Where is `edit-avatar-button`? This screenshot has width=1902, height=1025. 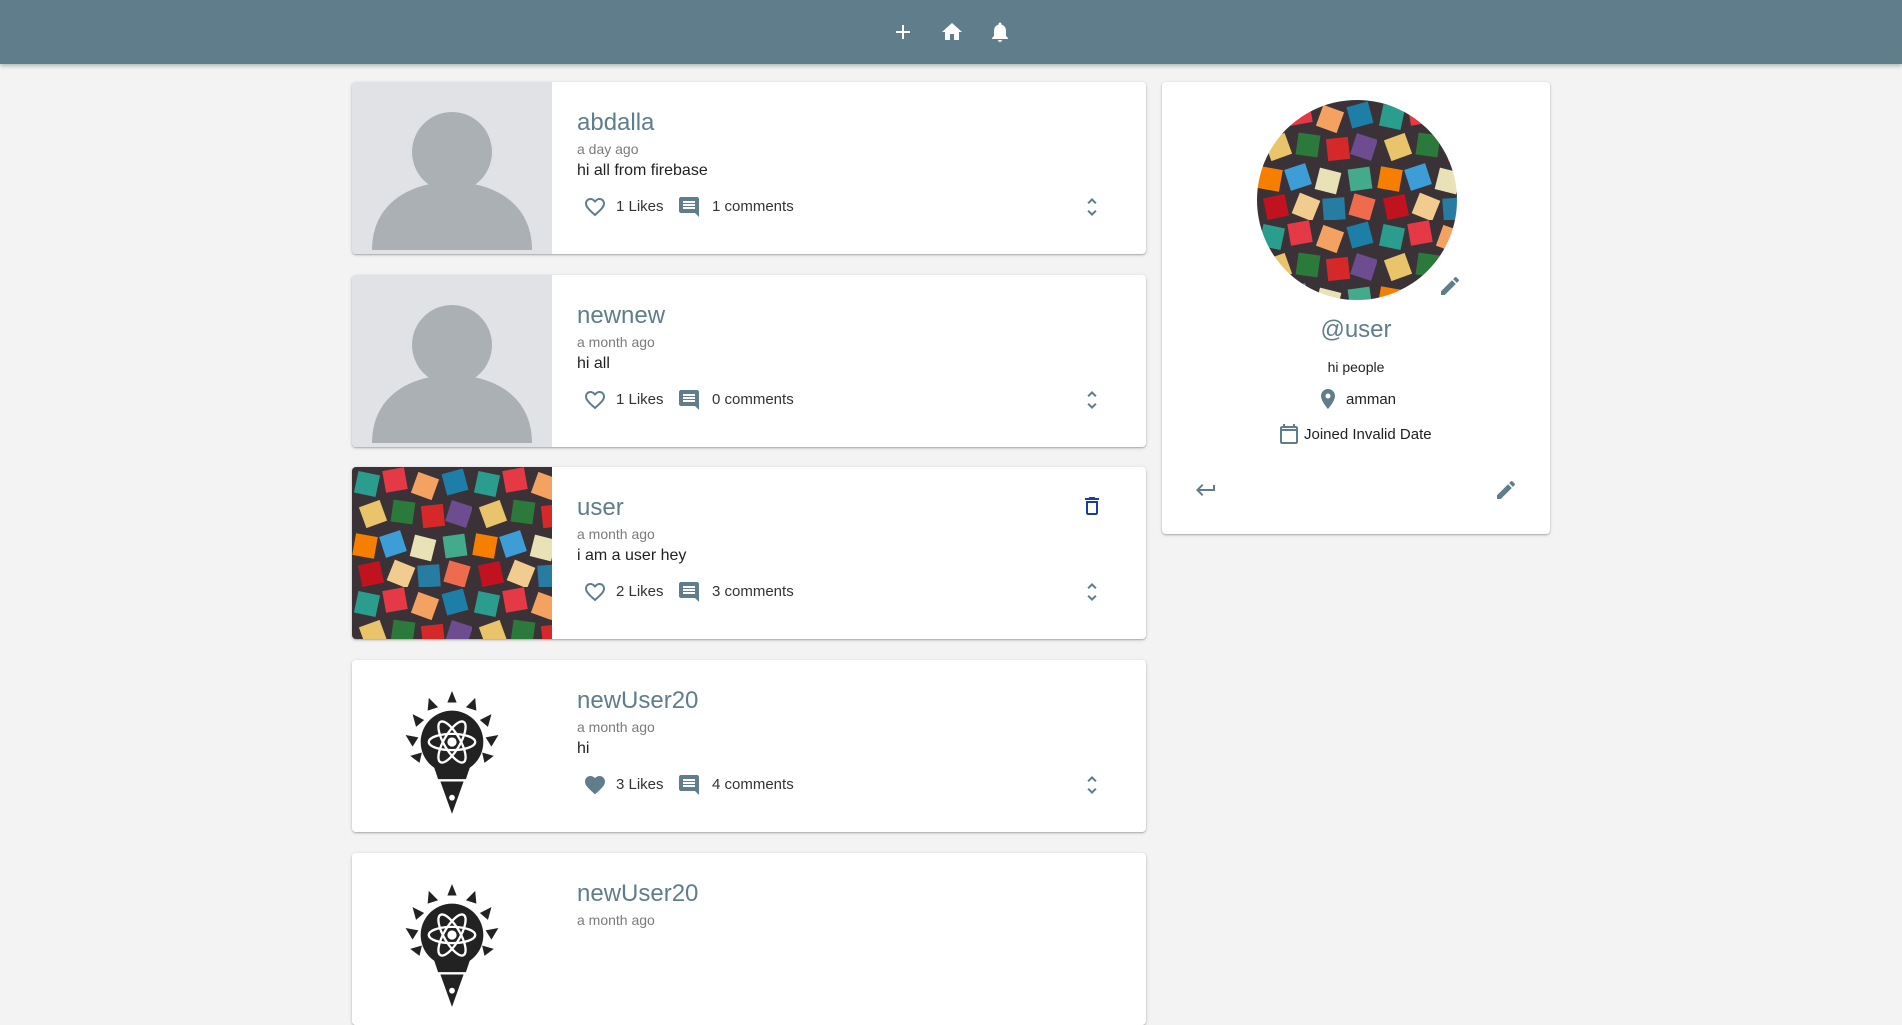 edit-avatar-button is located at coordinates (1450, 286).